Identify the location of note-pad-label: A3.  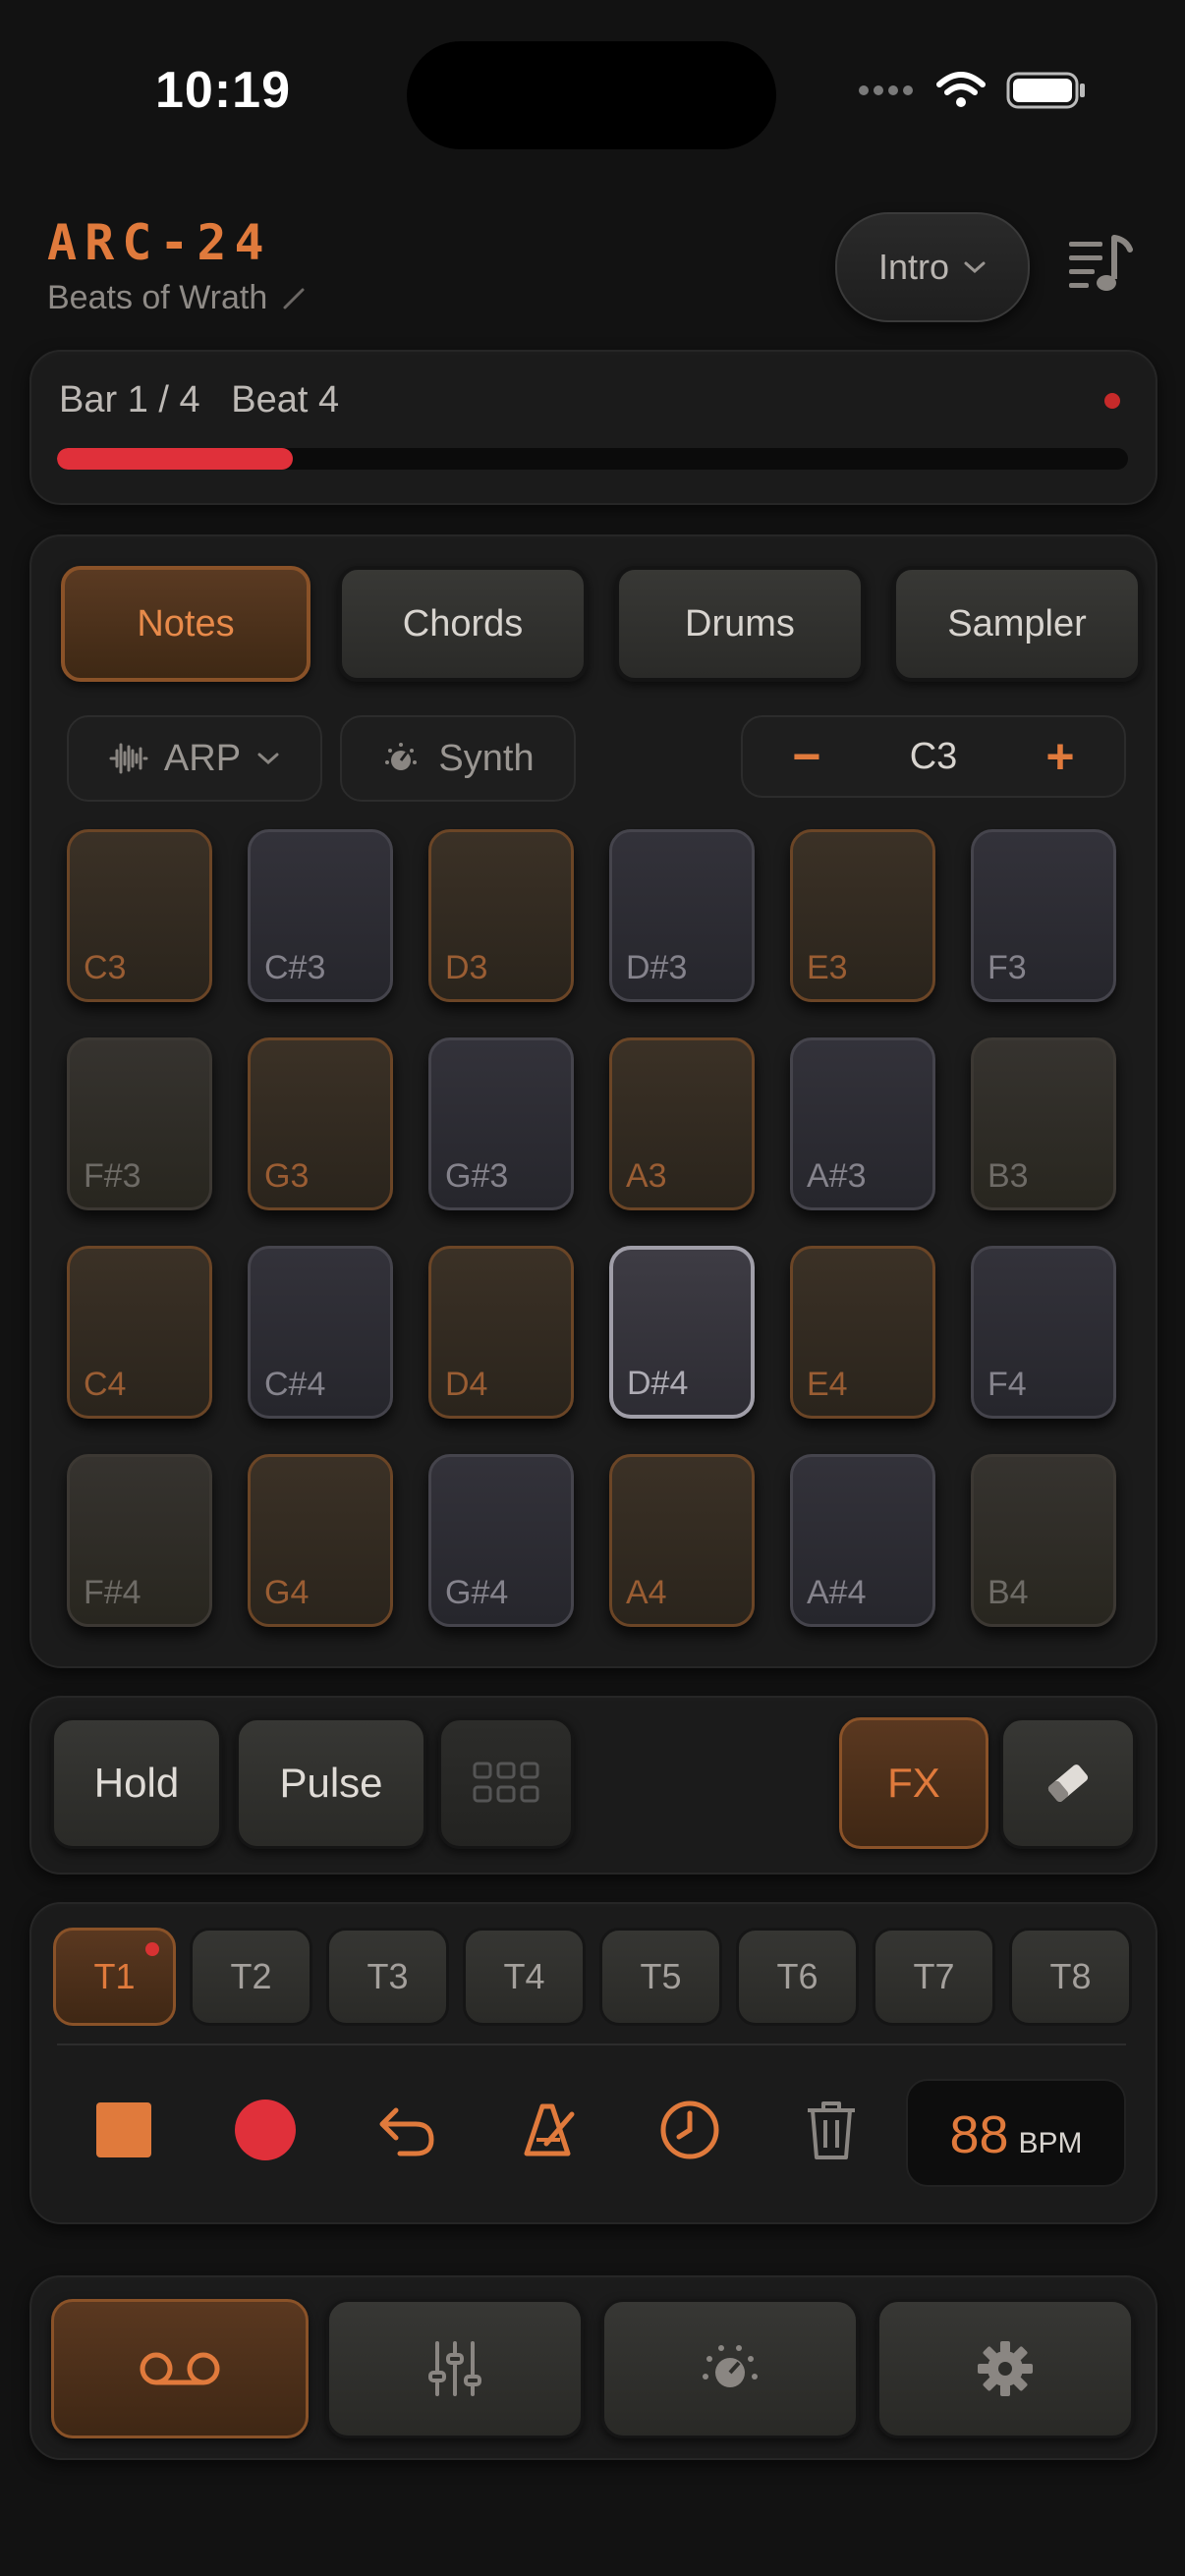
(647, 1176).